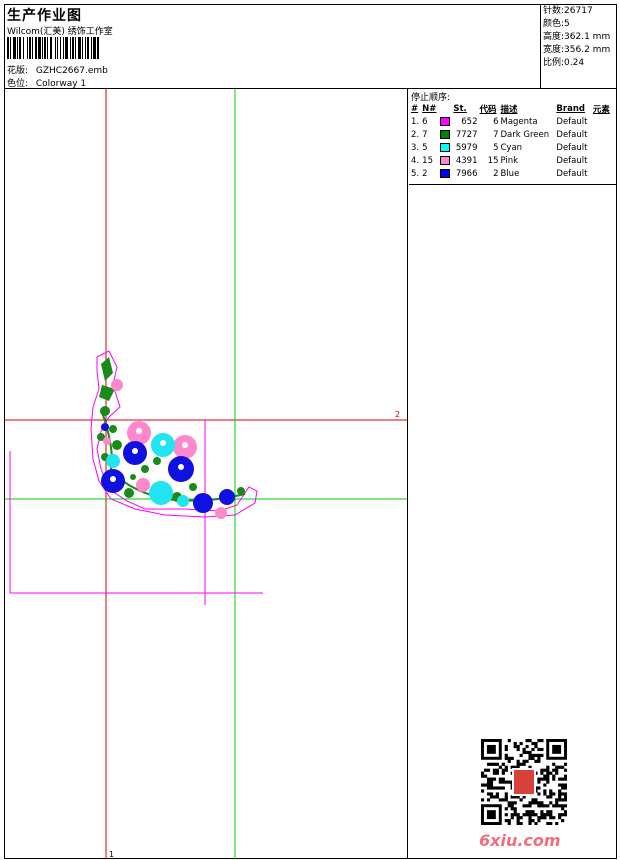 Image resolution: width=620 pixels, height=860 pixels. What do you see at coordinates (415, 173) in the screenshot?
I see `row-index: 5.` at bounding box center [415, 173].